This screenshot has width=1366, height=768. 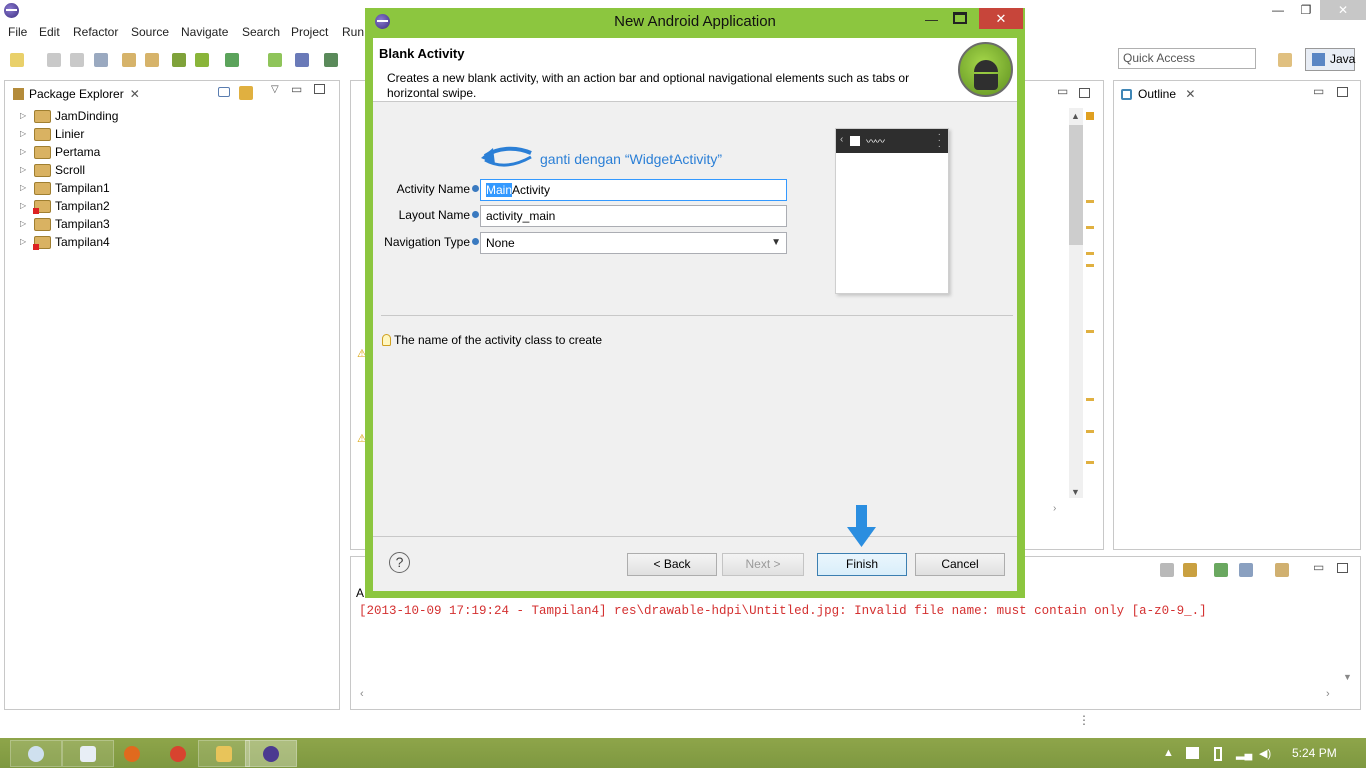 What do you see at coordinates (52, 171) in the screenshot?
I see `tree-item-scroll: ▷ Scroll` at bounding box center [52, 171].